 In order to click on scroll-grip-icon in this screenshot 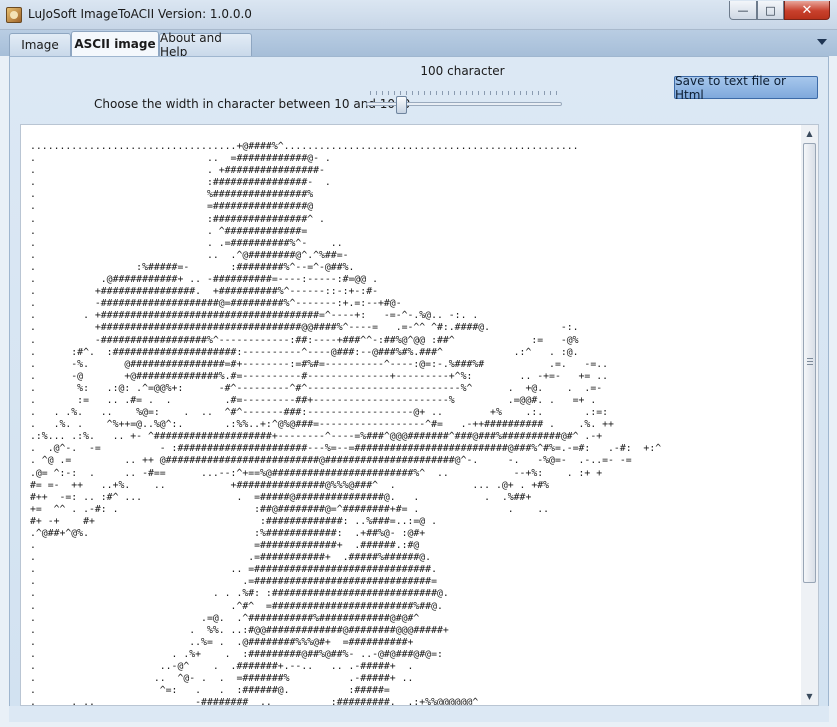, I will do `click(810, 362)`.